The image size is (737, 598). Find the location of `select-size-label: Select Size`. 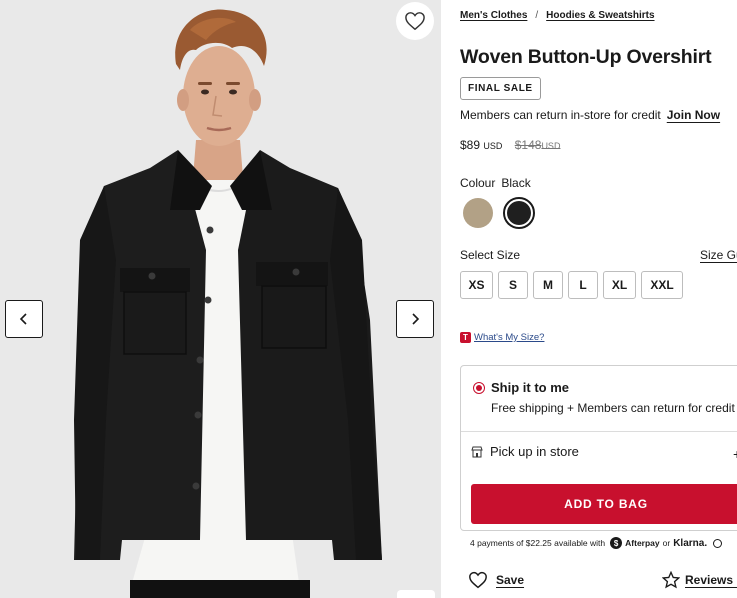

select-size-label: Select Size is located at coordinates (490, 255).